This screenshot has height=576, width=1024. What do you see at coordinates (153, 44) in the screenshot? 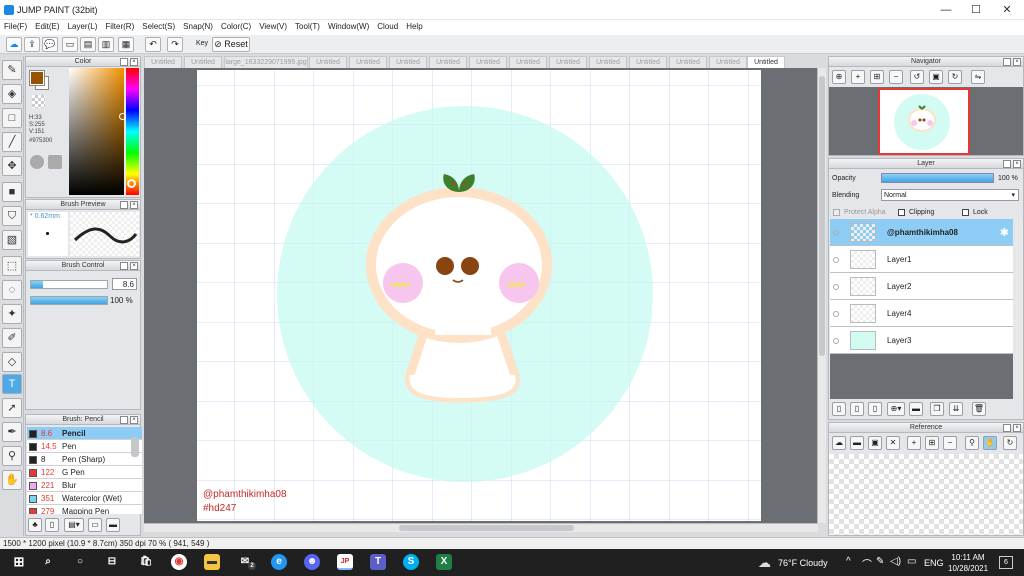
I see `undo-icon: ↶` at bounding box center [153, 44].